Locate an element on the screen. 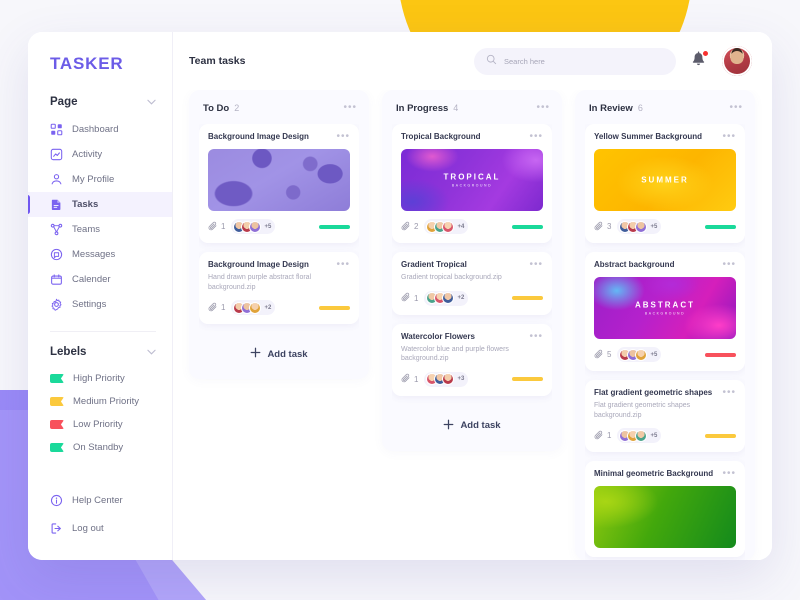 The image size is (800, 600). sidebar-item-help-center: Help Center is located at coordinates (100, 500).